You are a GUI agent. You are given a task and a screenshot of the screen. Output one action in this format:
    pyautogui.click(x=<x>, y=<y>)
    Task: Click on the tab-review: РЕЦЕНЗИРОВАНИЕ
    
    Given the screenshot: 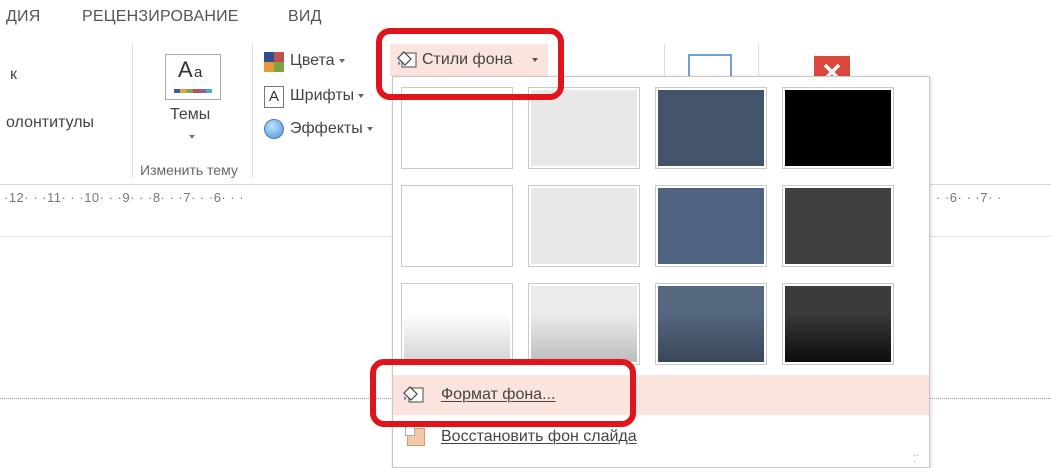 What is the action you would take?
    pyautogui.click(x=160, y=17)
    